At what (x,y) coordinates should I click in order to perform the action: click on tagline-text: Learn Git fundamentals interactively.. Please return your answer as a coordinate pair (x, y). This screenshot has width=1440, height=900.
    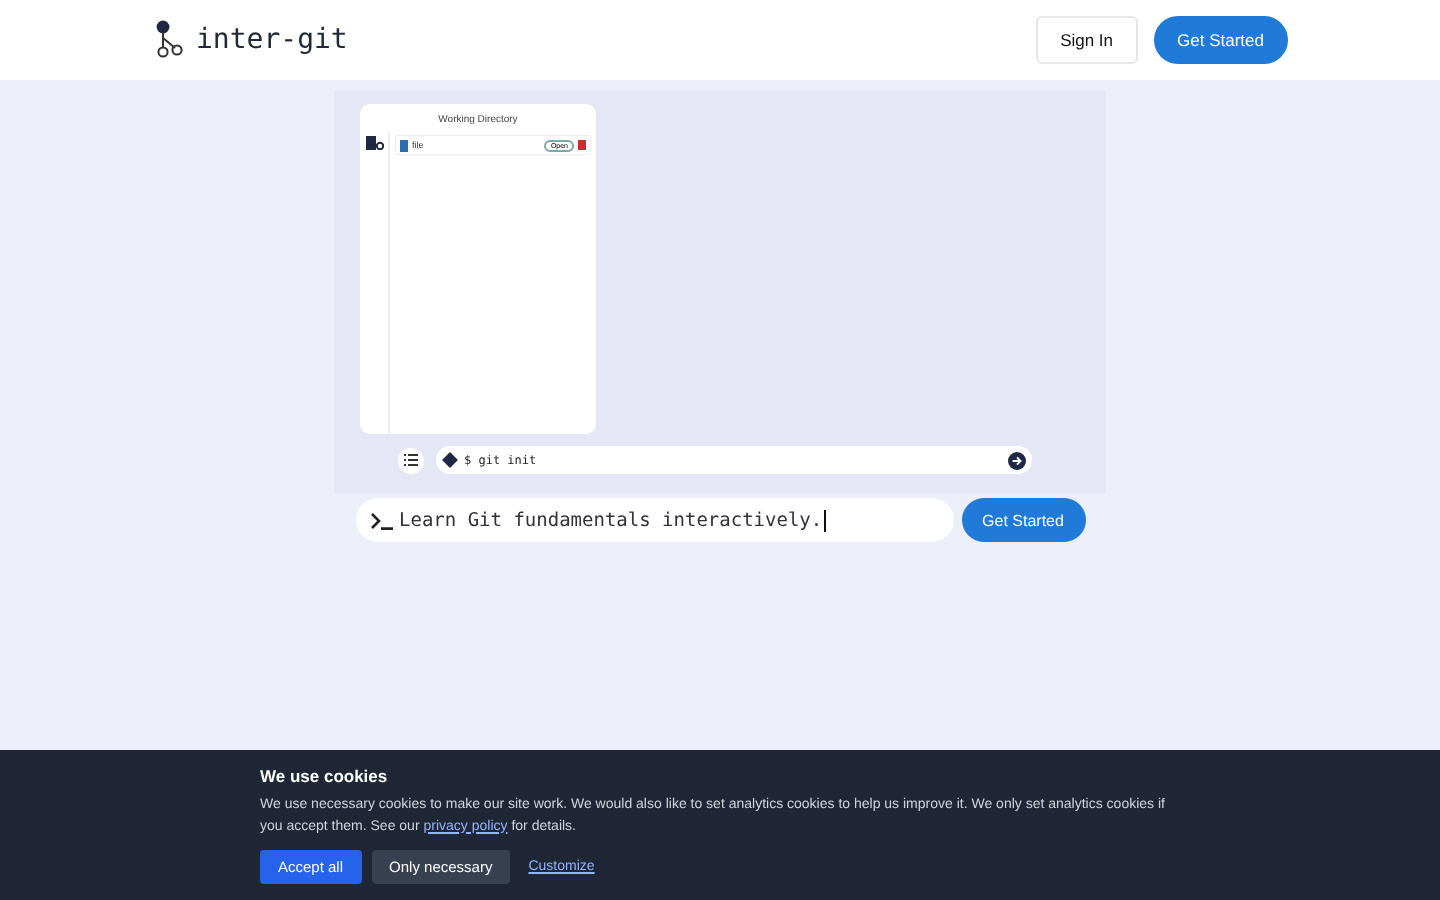
    Looking at the image, I should click on (613, 520).